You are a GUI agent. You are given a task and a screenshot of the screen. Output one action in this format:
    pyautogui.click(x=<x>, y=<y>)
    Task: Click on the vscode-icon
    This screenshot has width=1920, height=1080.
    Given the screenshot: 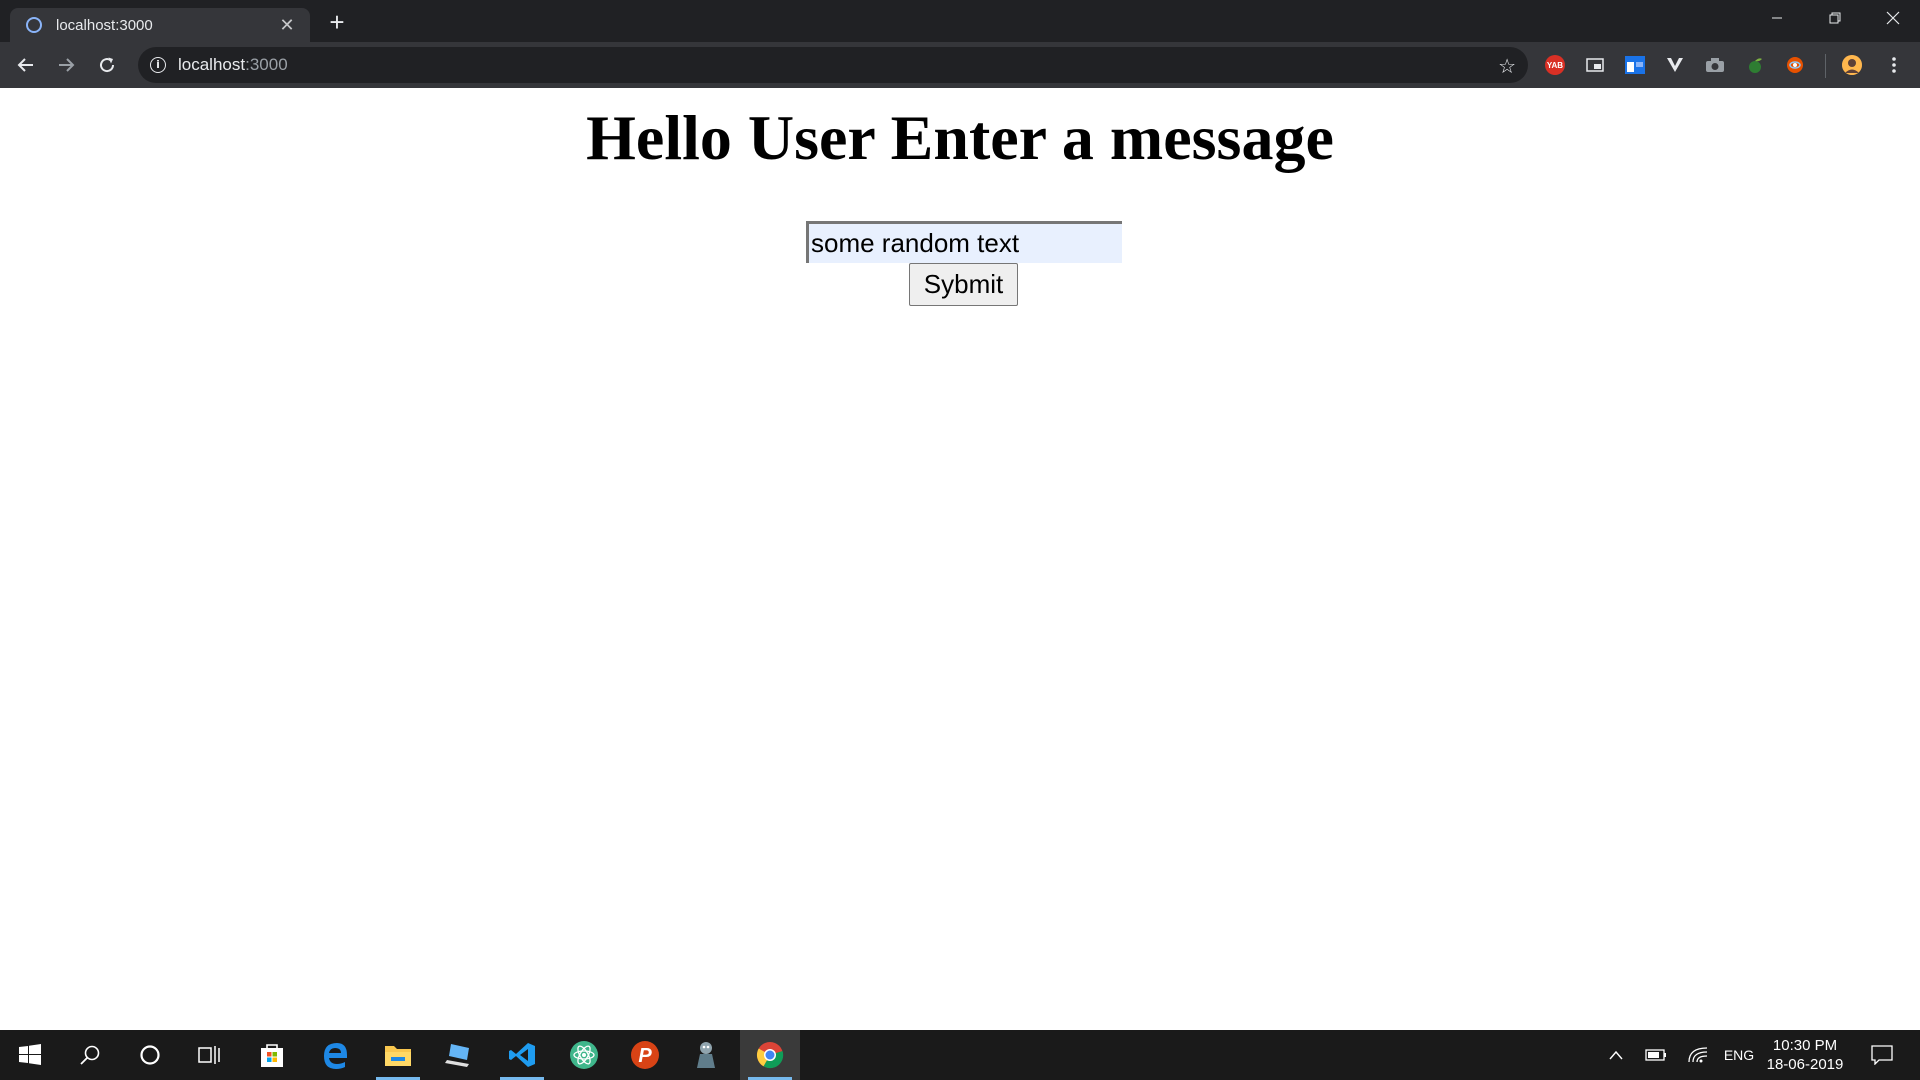 What is the action you would take?
    pyautogui.click(x=522, y=1055)
    